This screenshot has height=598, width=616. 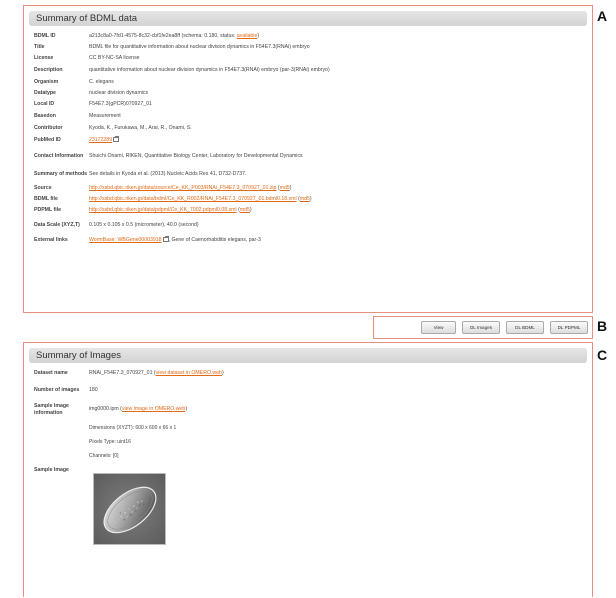 I want to click on bdml-row-value: 23172289, so click(x=104, y=140).